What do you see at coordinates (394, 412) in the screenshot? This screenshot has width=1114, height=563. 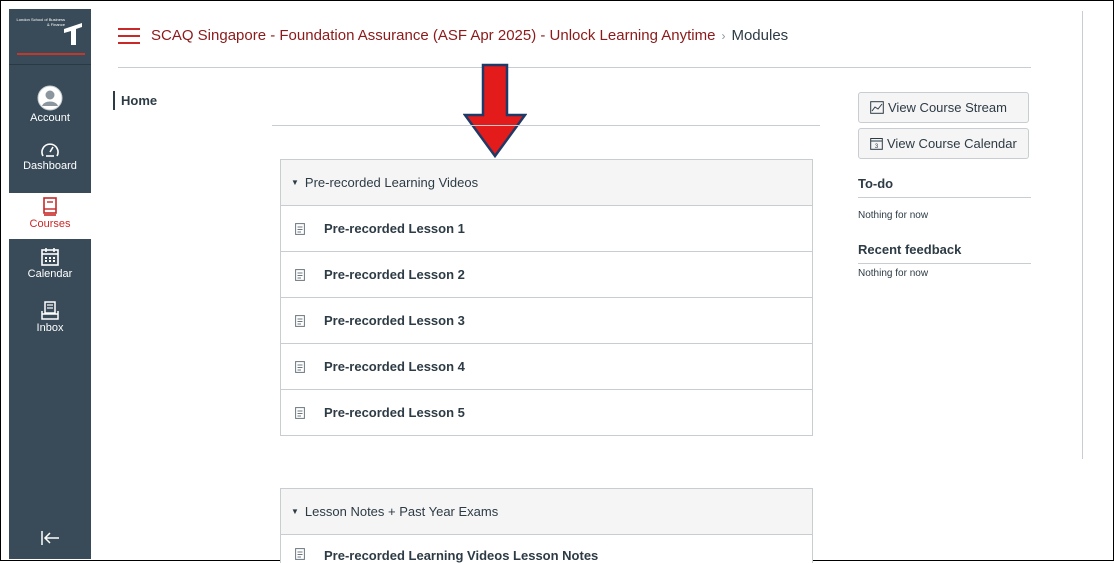 I see `module-item-title: Pre-recorded Lesson 5` at bounding box center [394, 412].